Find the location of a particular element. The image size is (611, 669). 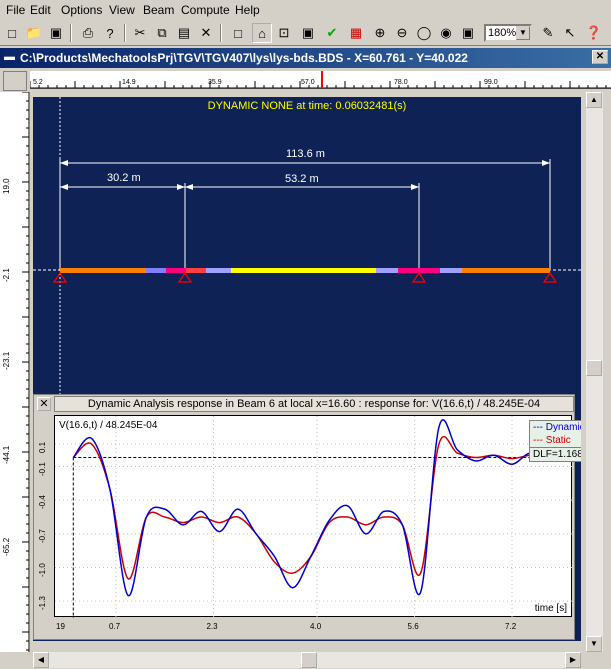

ruler-tick: 78.0 is located at coordinates (401, 82).